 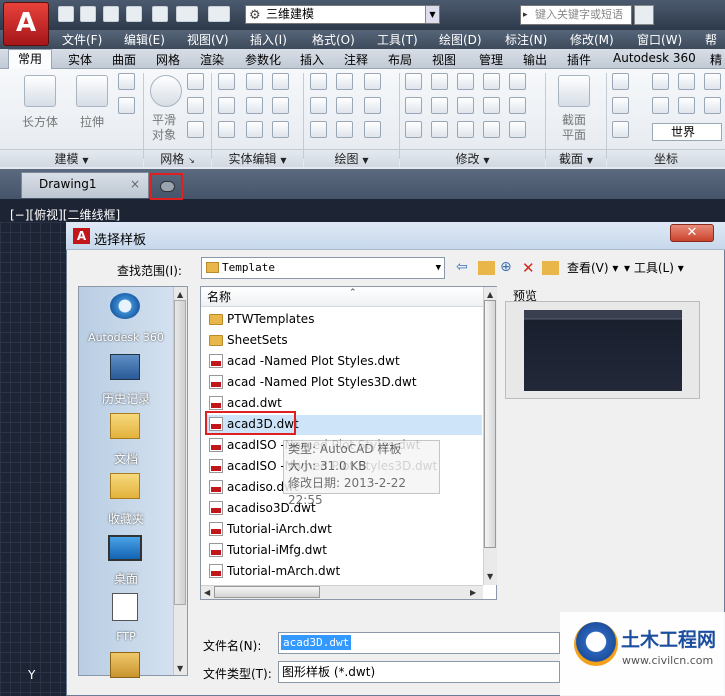 I want to click on tab-home: 常用, so click(x=30, y=59).